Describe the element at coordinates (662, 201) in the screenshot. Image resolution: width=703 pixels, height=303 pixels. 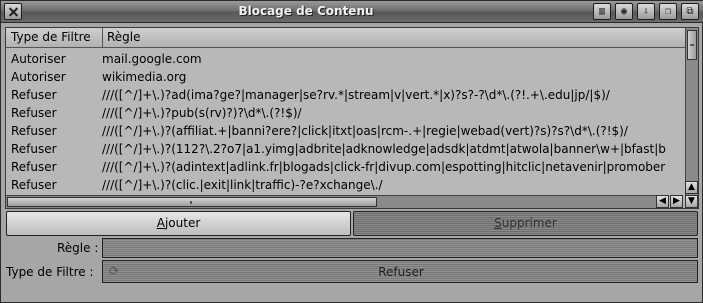
I see `scroll-left-icon: ◀` at that location.